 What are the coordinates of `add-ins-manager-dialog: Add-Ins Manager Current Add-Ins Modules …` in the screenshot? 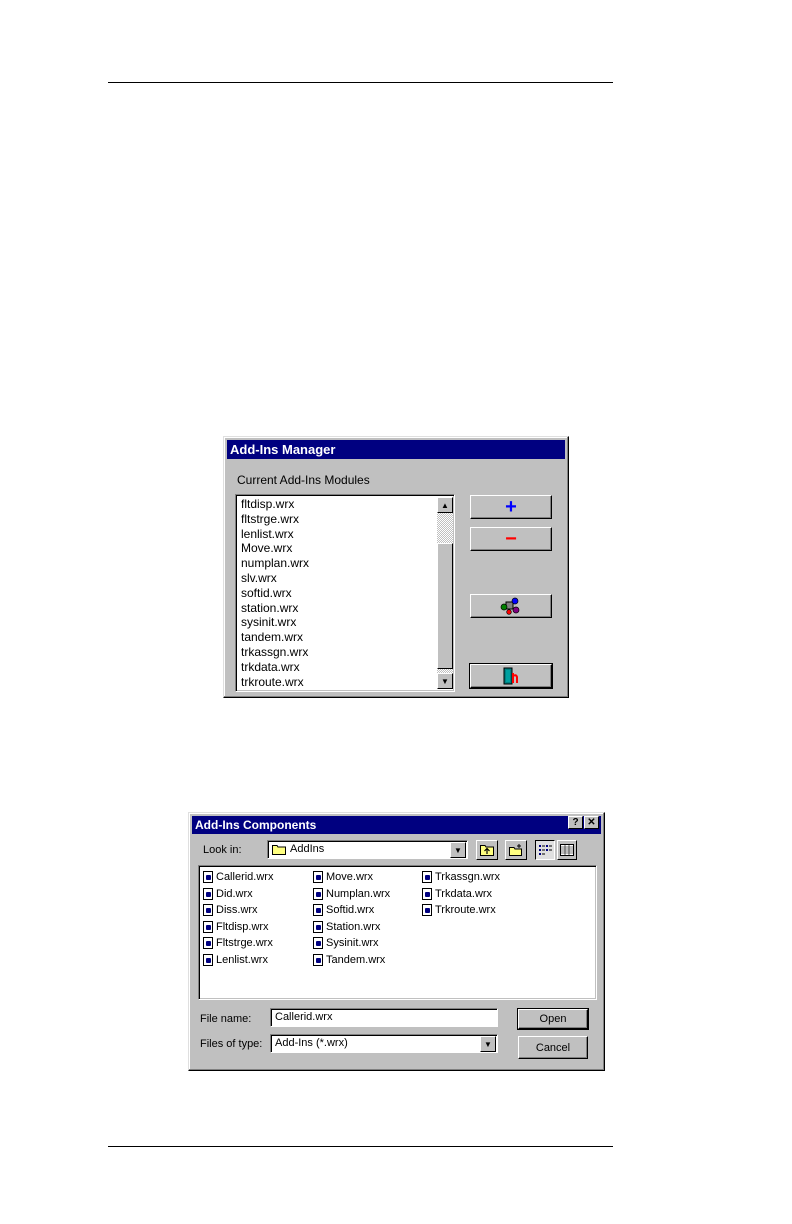 It's located at (396, 567).